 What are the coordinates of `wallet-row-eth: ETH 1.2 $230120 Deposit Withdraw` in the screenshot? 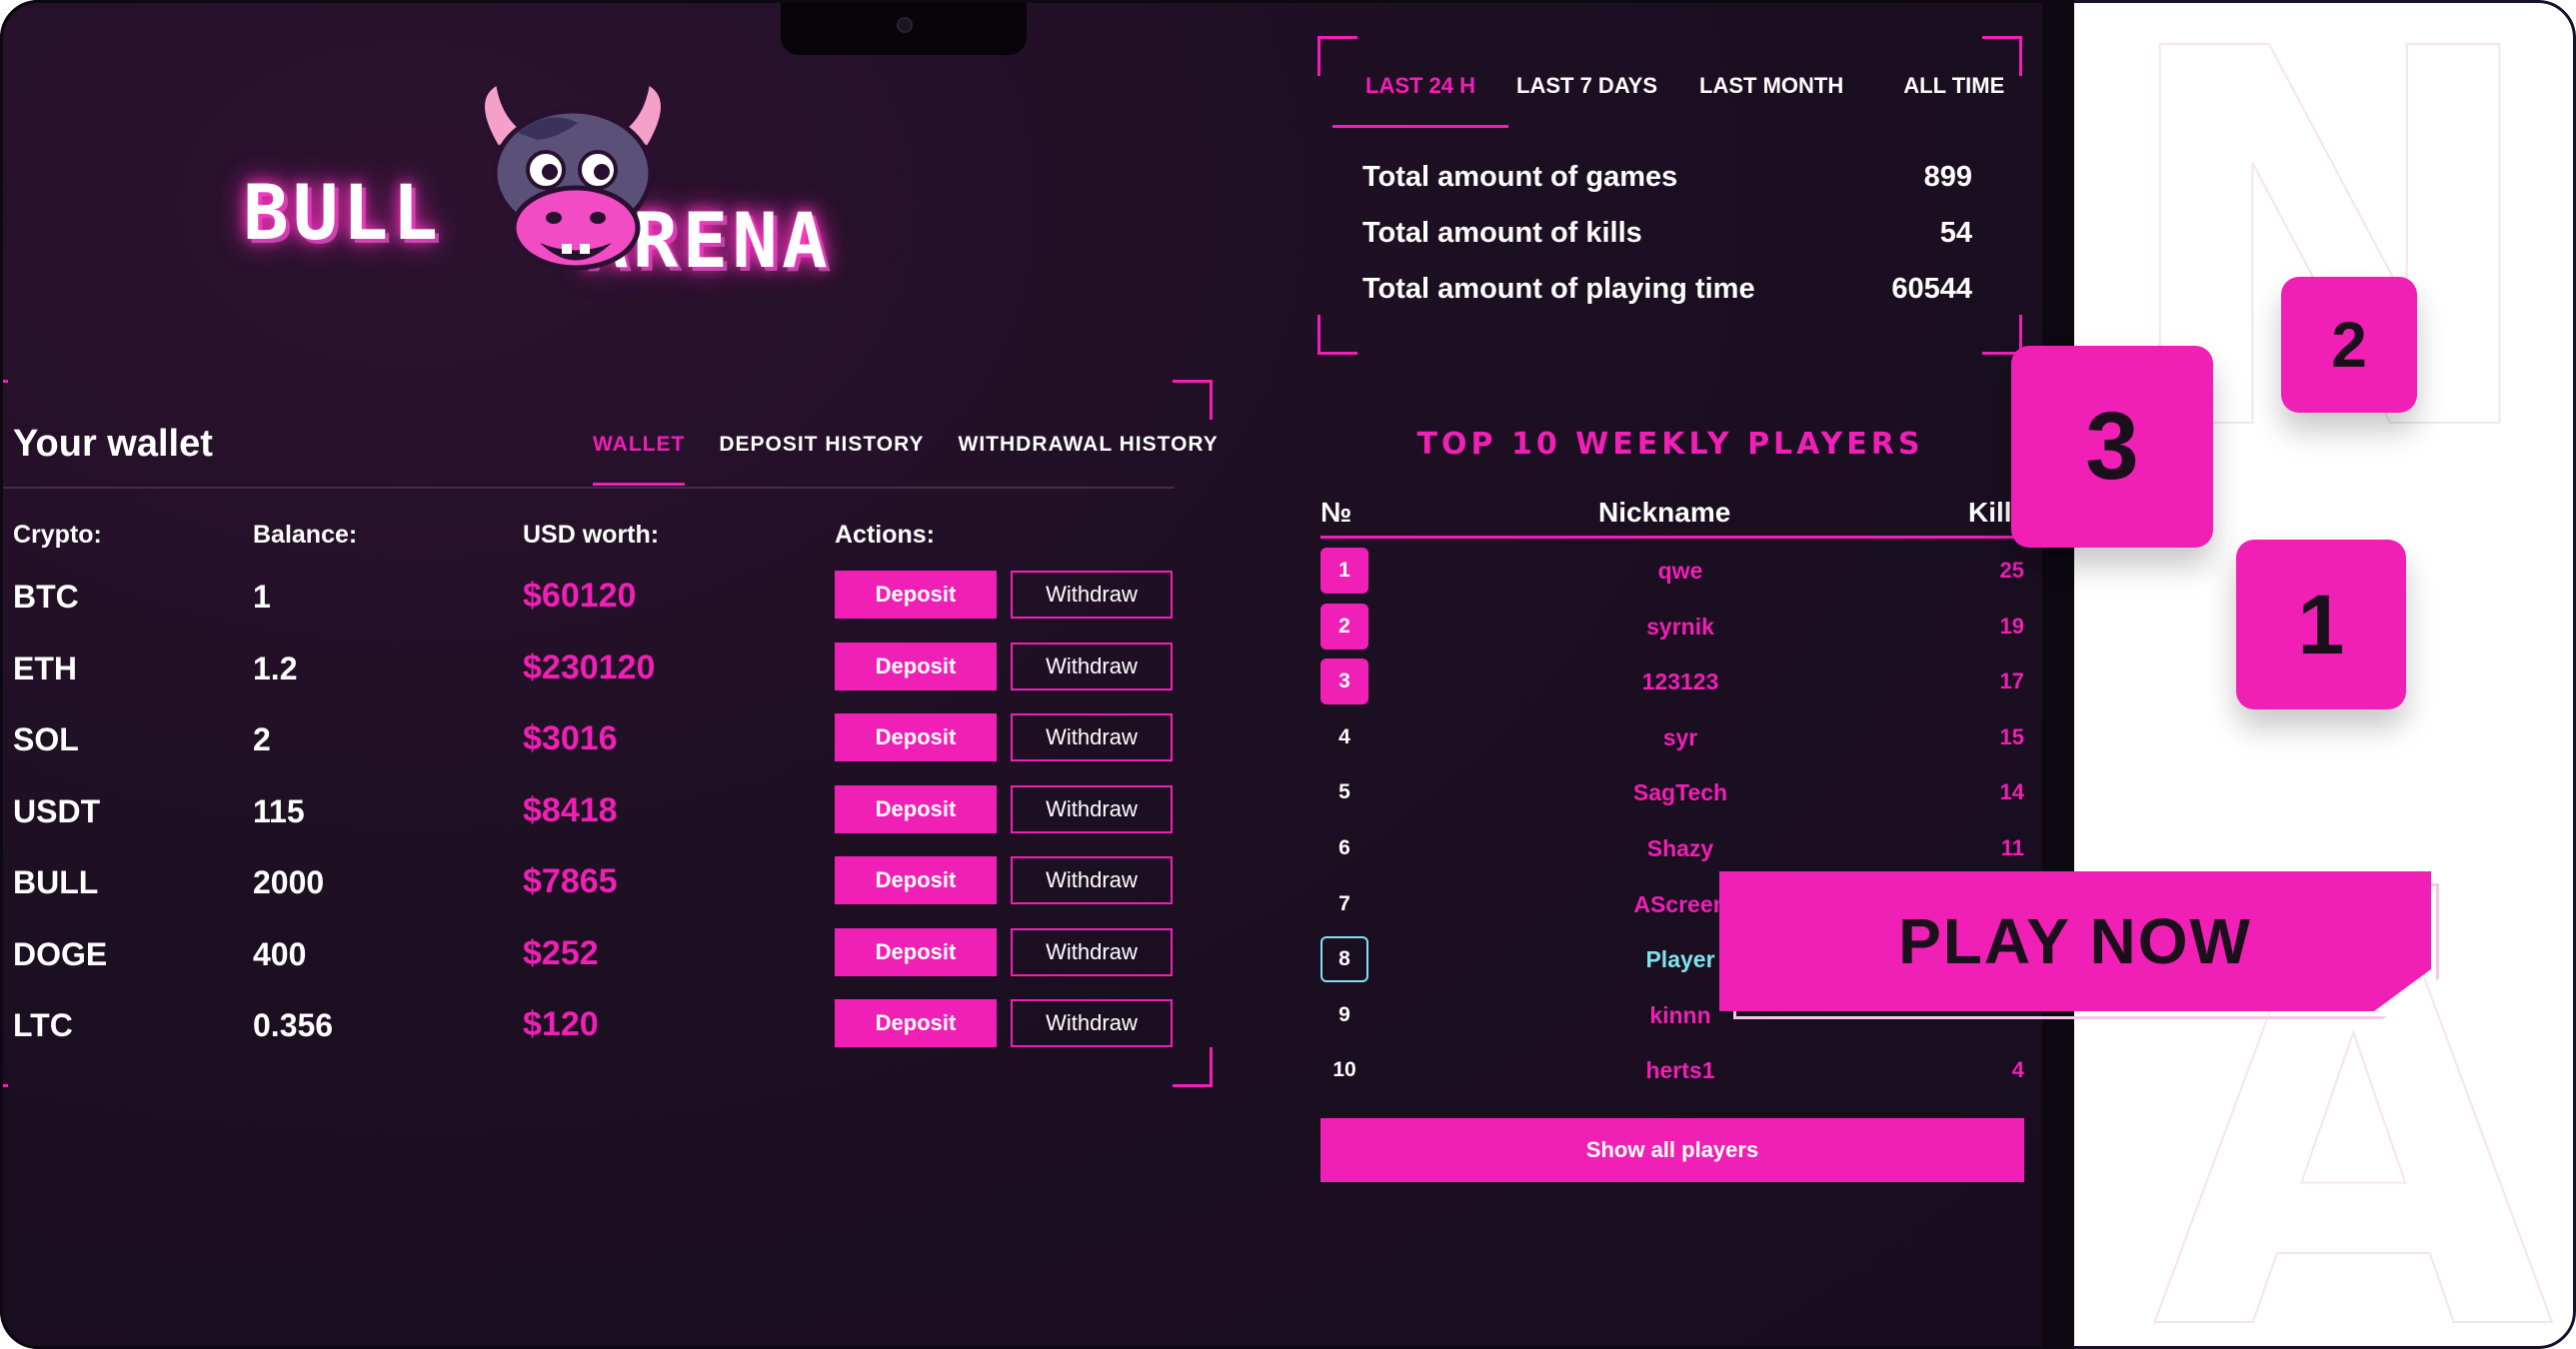 It's located at (593, 668).